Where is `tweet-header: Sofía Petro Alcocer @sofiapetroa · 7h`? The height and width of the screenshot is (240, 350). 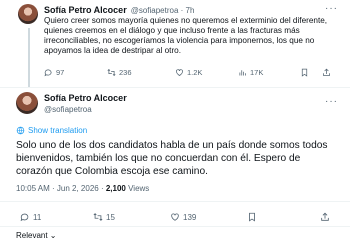 tweet-header: Sofía Petro Alcocer @sofiapetroa · 7h is located at coordinates (119, 10).